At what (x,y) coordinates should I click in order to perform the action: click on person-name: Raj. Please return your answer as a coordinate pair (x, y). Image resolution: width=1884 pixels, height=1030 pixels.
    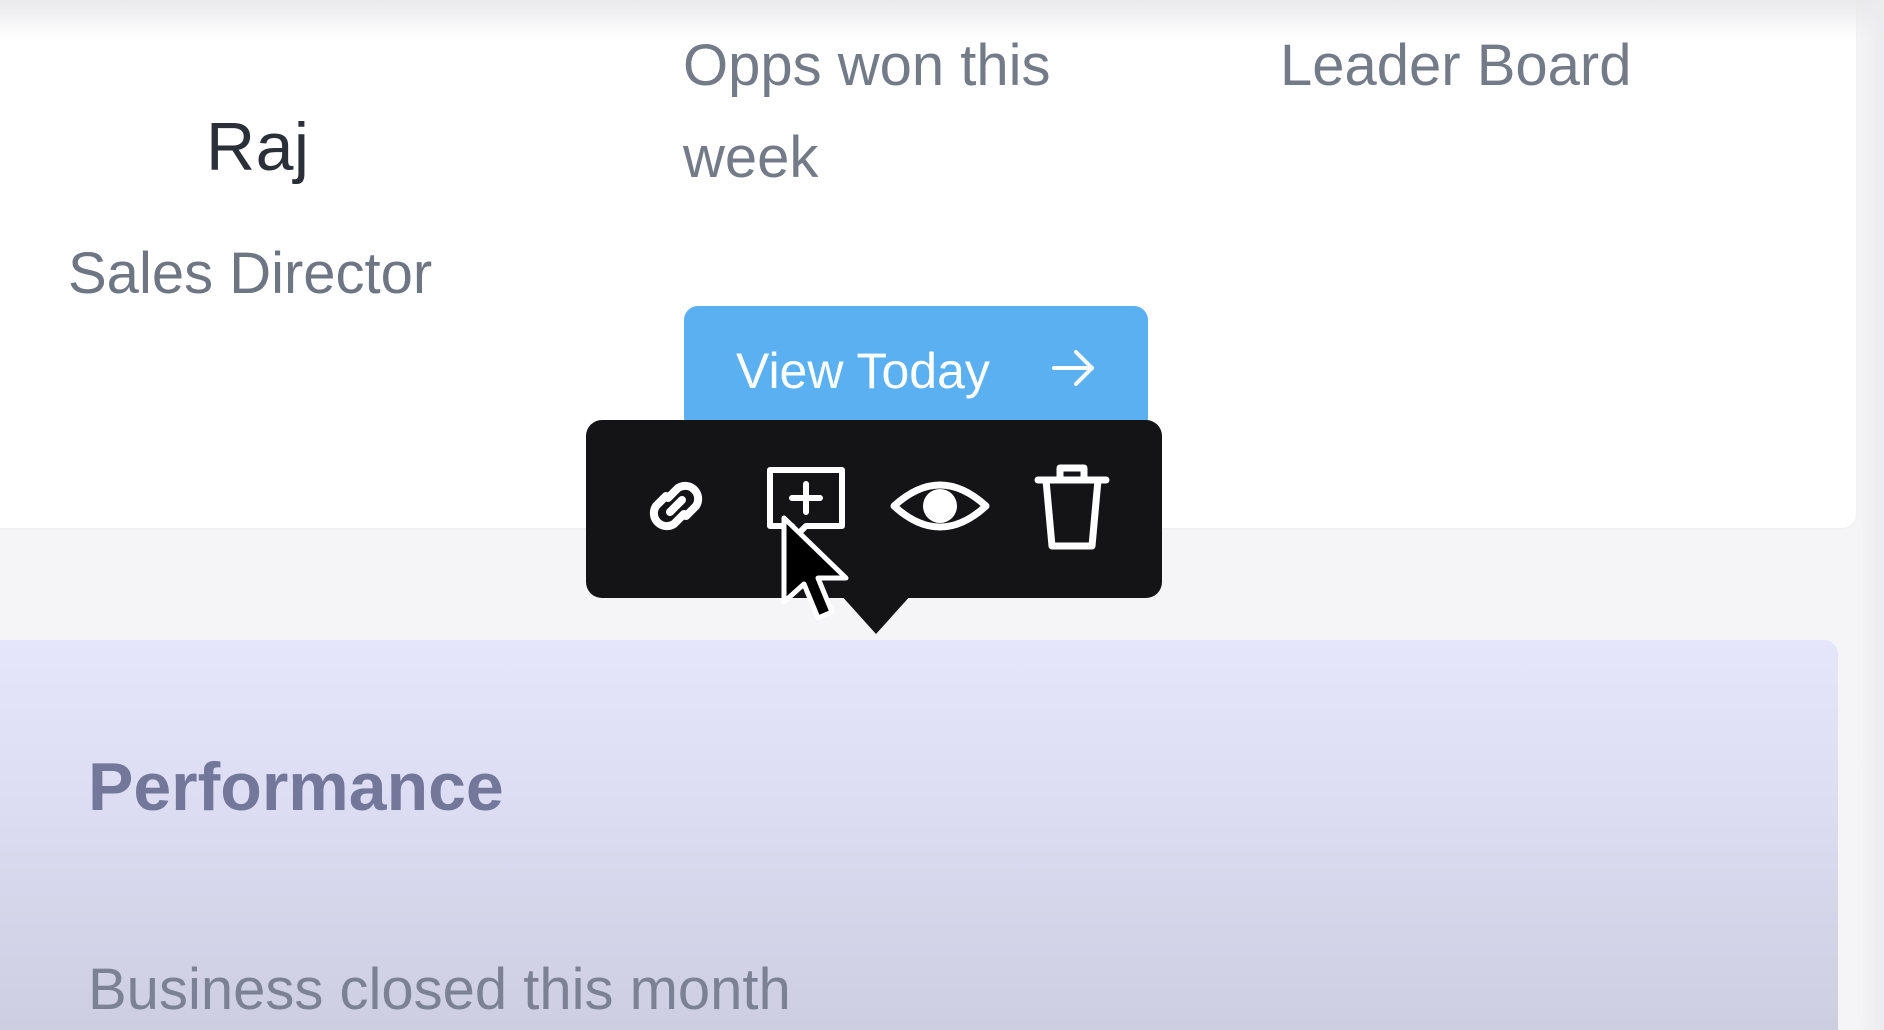
    Looking at the image, I should click on (258, 147).